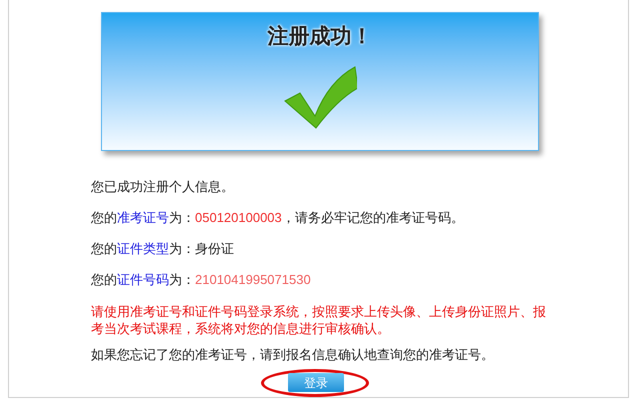  I want to click on info-line: 您的证件号码为：2101041995071530, so click(201, 280).